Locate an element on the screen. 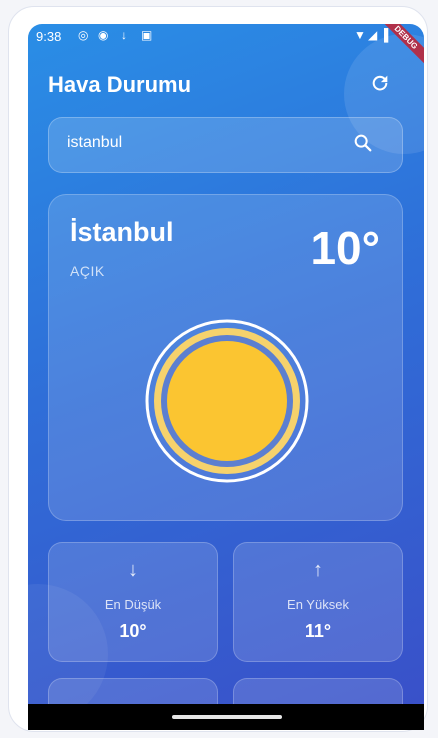  min-temp-card: ↓ En Düşük 10° is located at coordinates (133, 602).